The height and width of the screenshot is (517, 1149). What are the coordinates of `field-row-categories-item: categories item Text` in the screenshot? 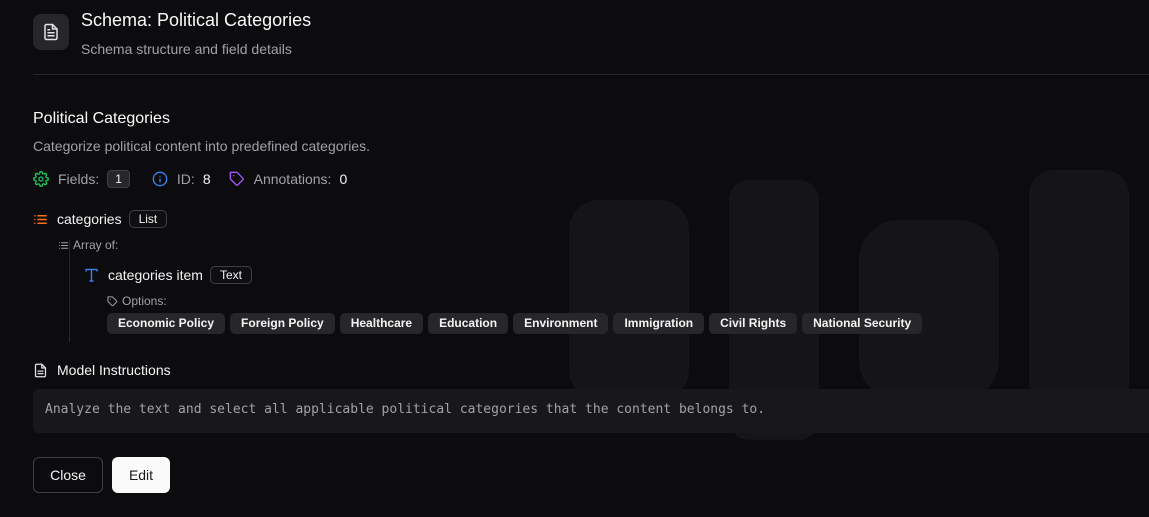 It's located at (168, 275).